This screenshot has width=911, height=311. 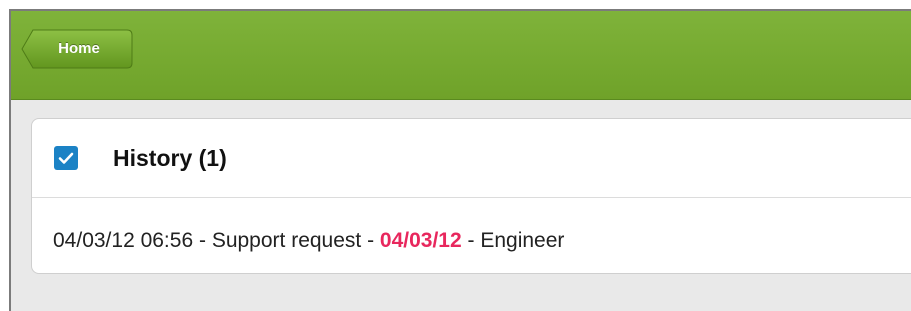 What do you see at coordinates (66, 158) in the screenshot?
I see `check-icon` at bounding box center [66, 158].